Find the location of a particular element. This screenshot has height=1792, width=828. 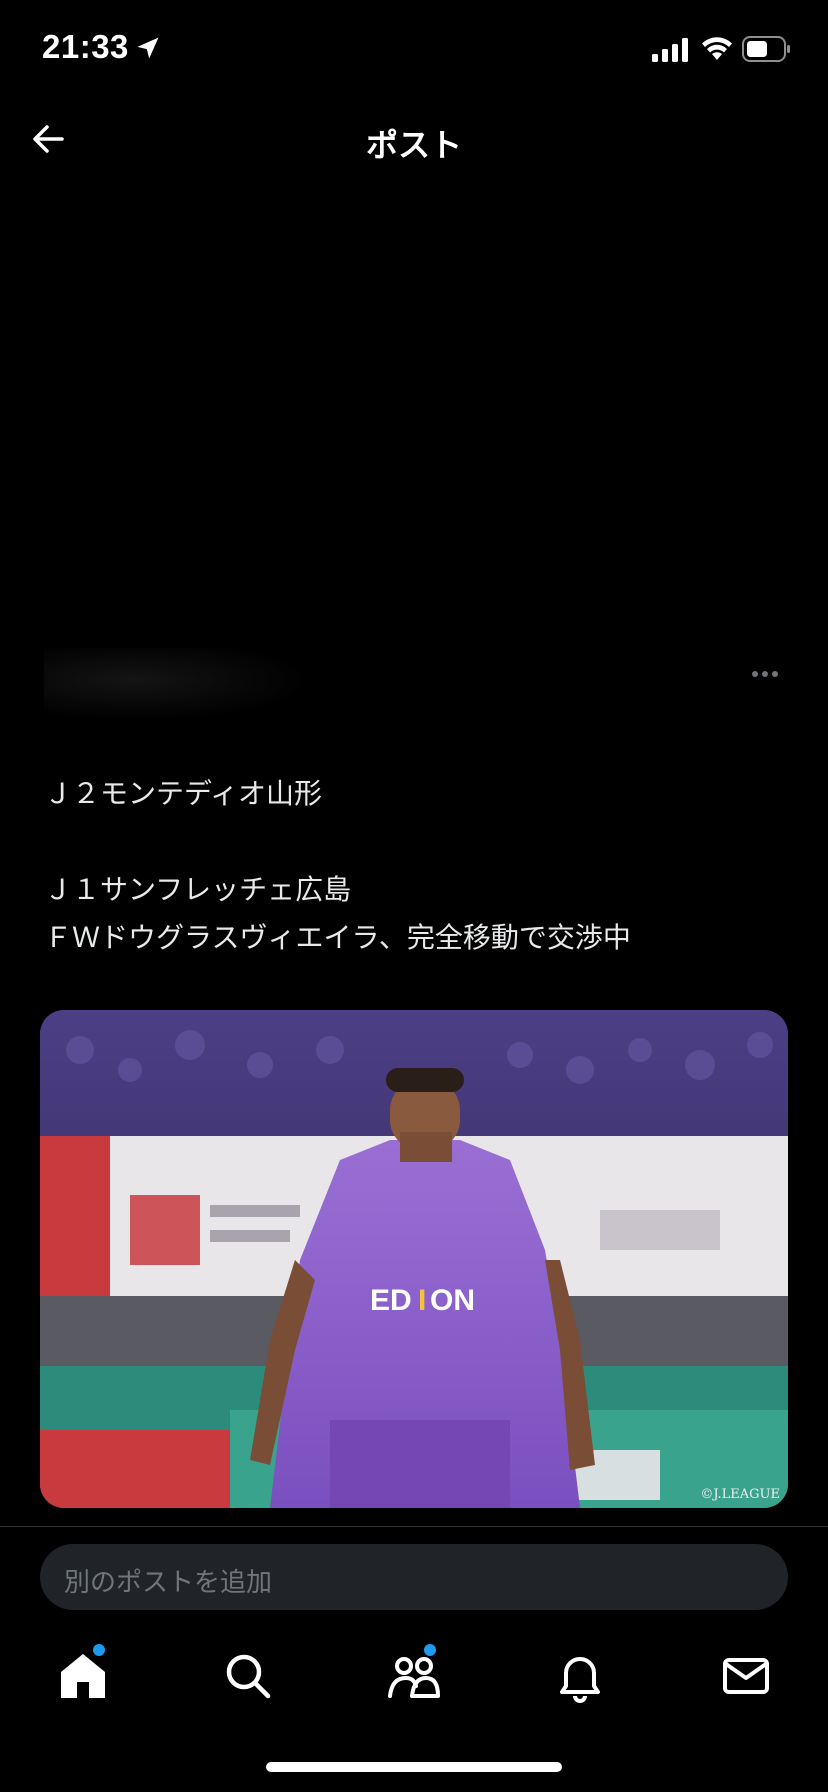

add-post-placeholder: 別のポストを追加 is located at coordinates (168, 1583).